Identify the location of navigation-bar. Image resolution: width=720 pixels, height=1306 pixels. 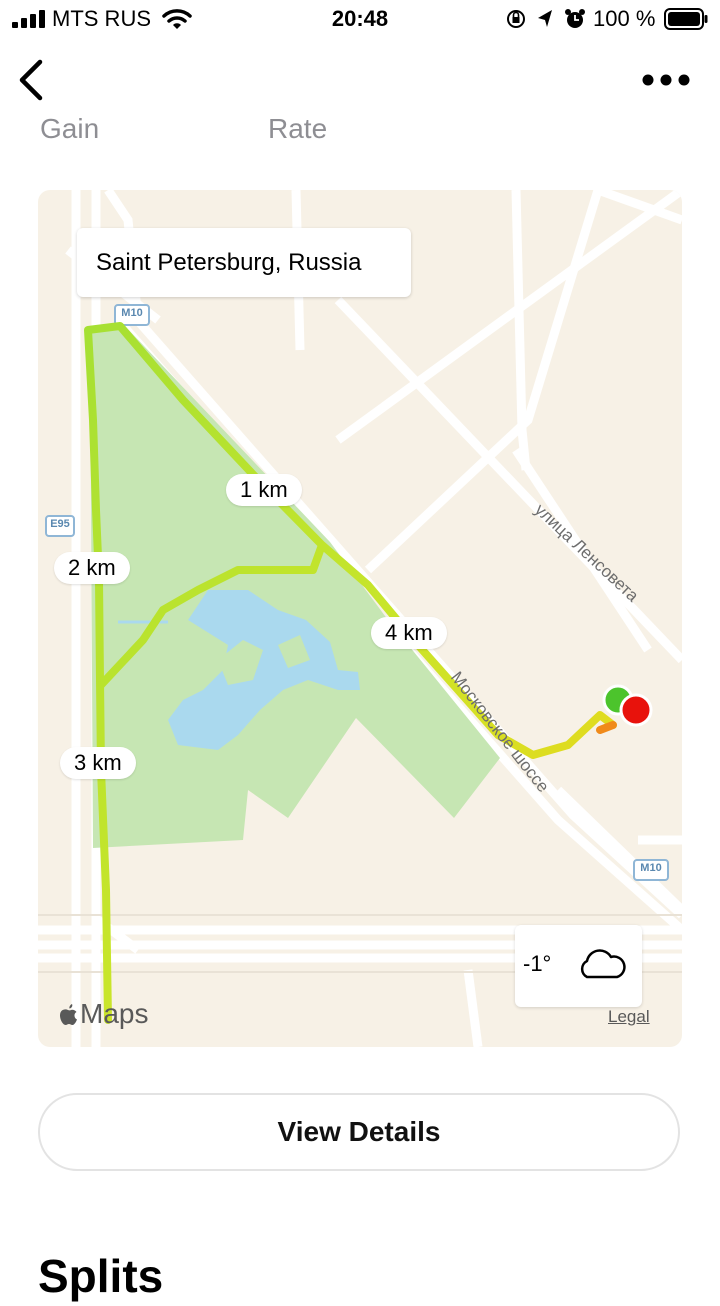
(360, 80).